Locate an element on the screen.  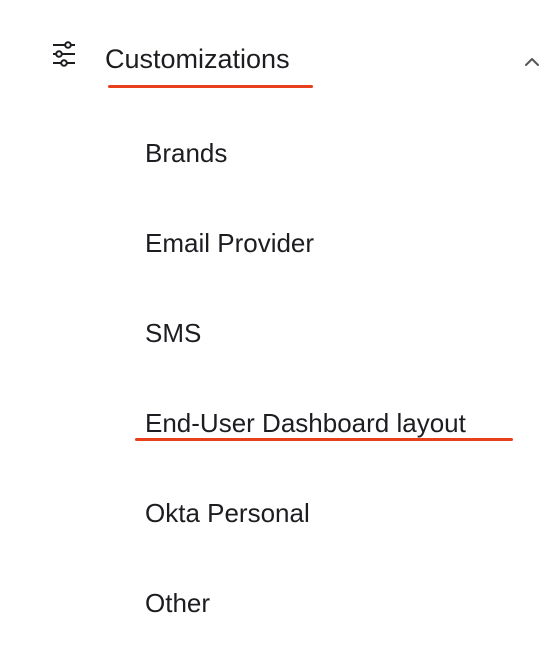
section-title: Customizations is located at coordinates (197, 59).